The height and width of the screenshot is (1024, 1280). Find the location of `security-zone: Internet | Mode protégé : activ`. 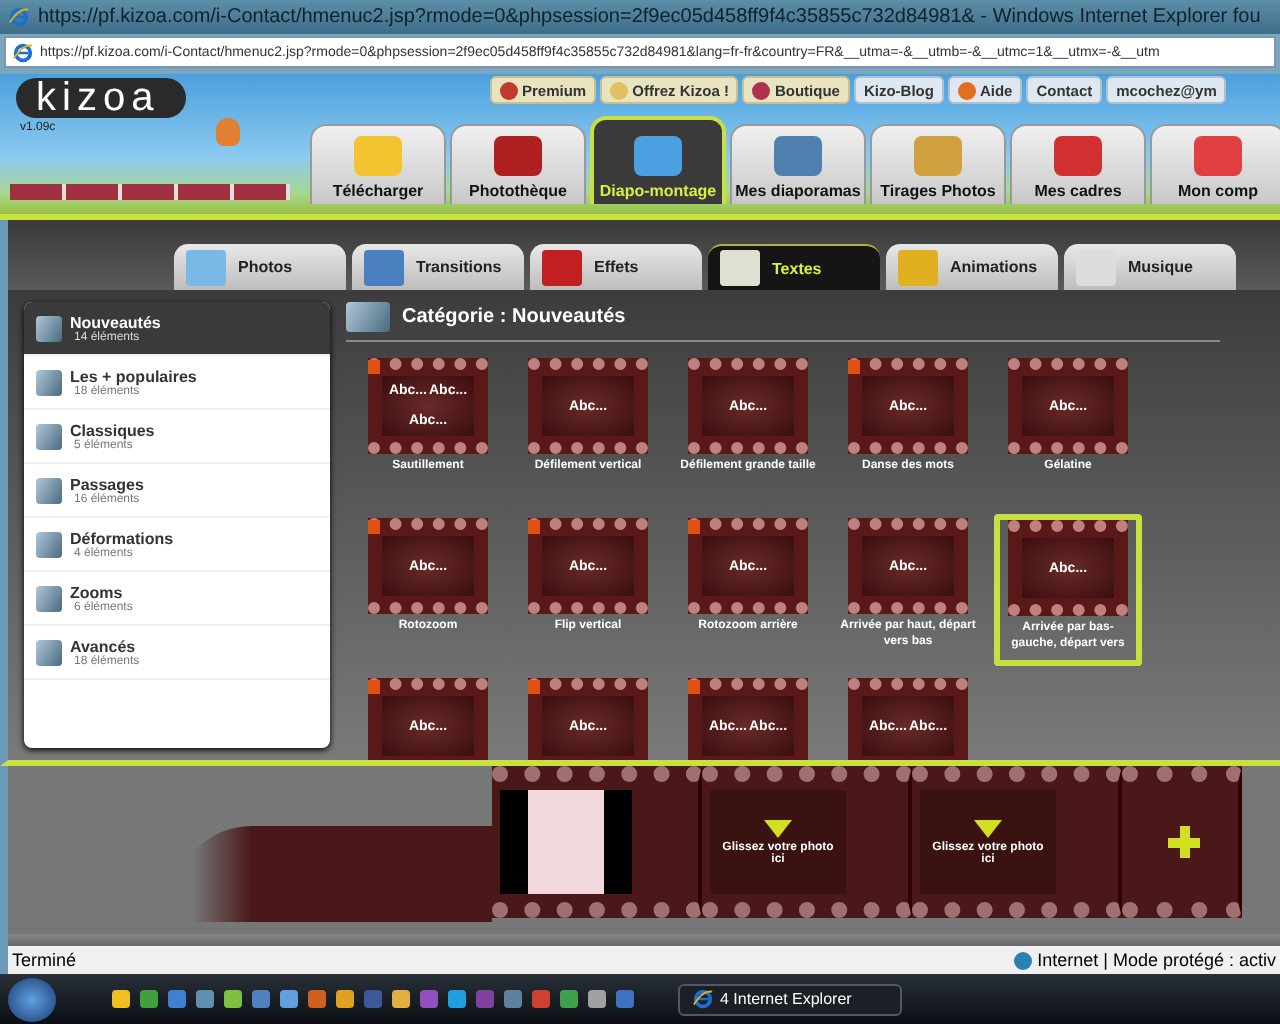

security-zone: Internet | Mode protégé : activ is located at coordinates (1156, 960).